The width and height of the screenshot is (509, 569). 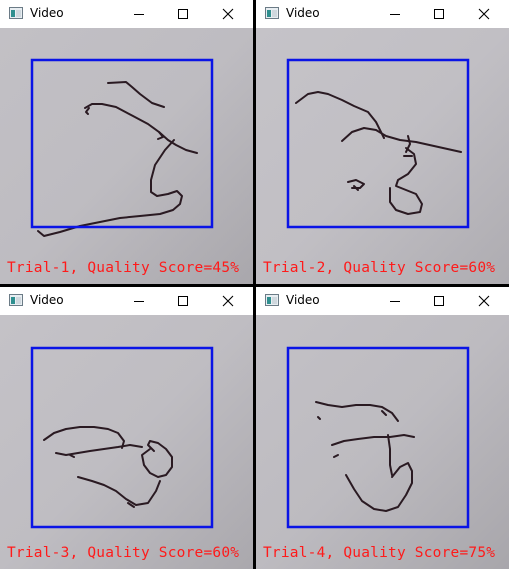 I want to click on quality-score-label: Trial-1, Quality Score=45%, so click(x=123, y=268).